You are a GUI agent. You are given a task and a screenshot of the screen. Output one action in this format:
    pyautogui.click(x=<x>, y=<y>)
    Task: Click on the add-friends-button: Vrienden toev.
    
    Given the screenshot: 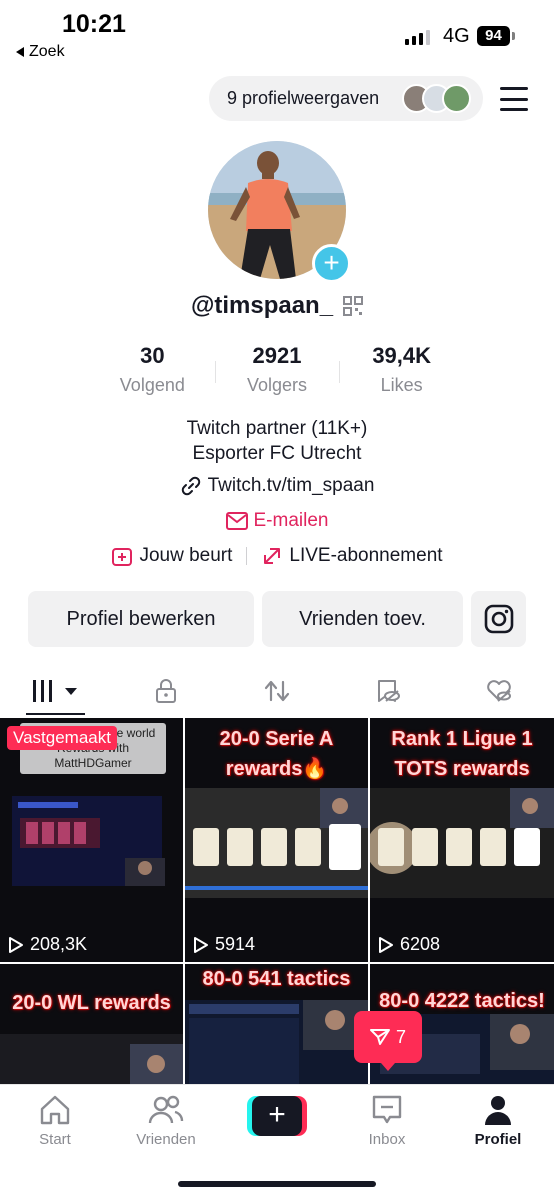 What is the action you would take?
    pyautogui.click(x=362, y=619)
    